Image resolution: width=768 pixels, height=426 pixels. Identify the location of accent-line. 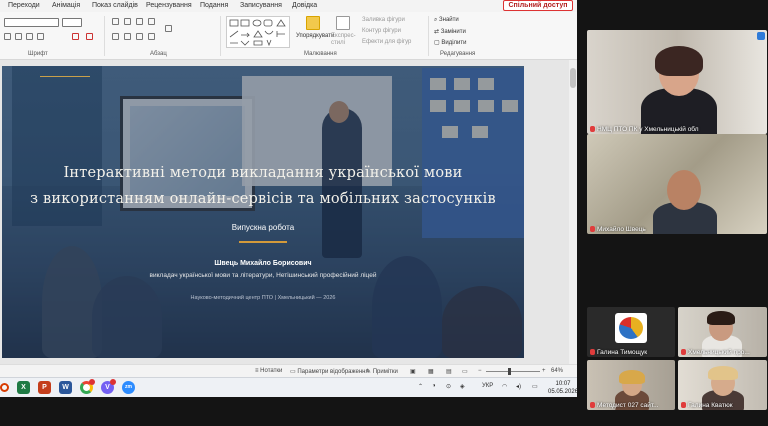
(65, 76).